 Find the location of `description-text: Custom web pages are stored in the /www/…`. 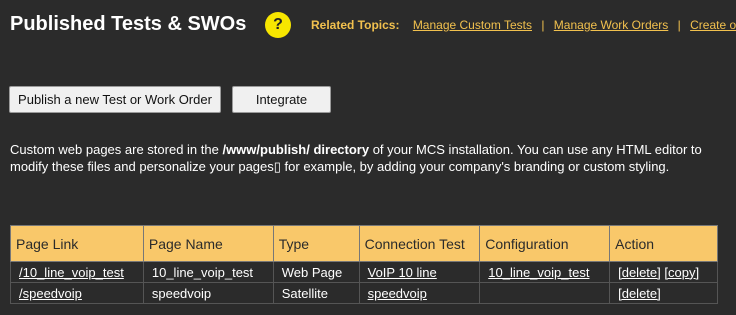

description-text: Custom web pages are stored in the /www/… is located at coordinates (369, 158).